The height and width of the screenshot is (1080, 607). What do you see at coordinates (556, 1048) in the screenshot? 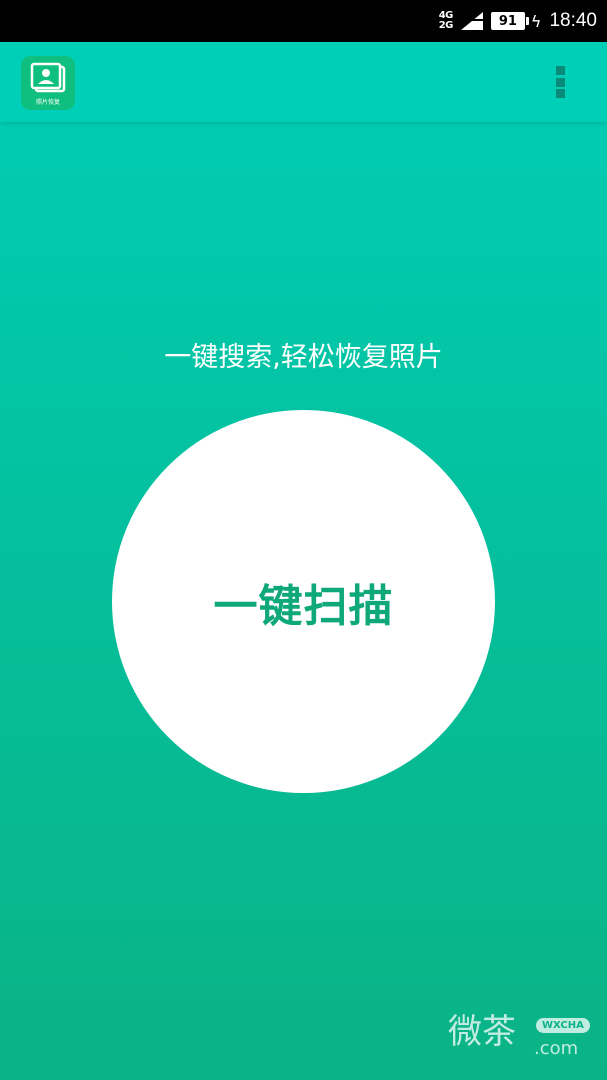
I see `watermark-domain: .com` at bounding box center [556, 1048].